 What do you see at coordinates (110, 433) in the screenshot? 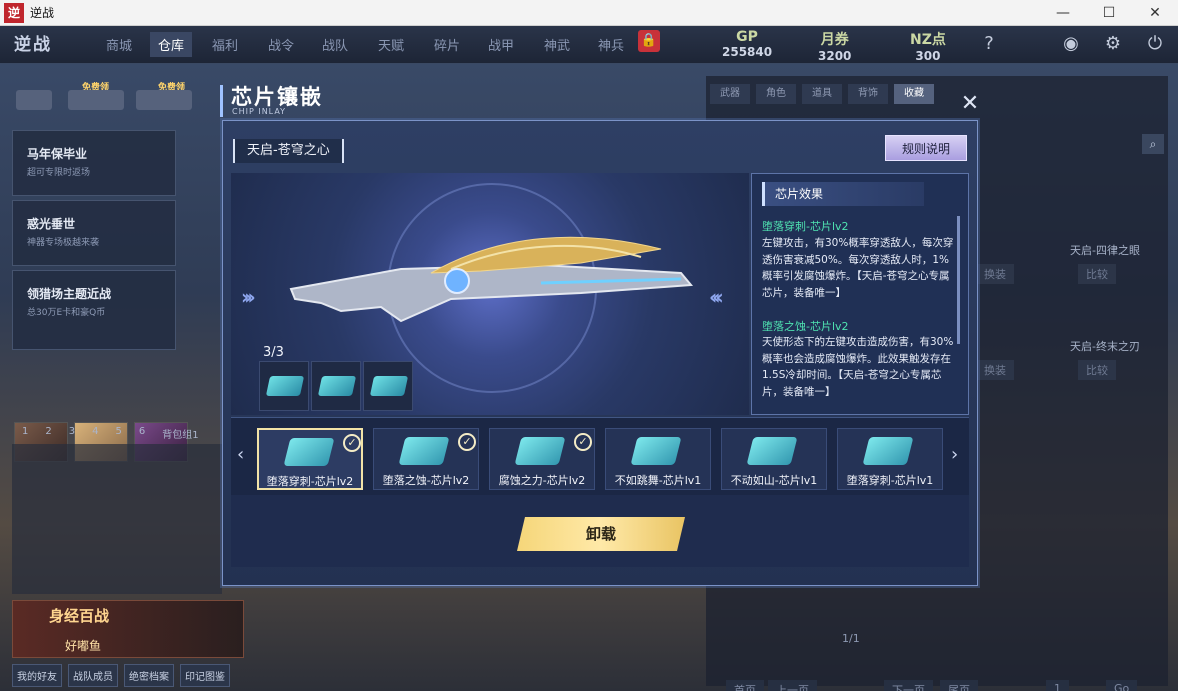
I see `loadout-slots: 1 2 3 4 5 6 背包组1` at bounding box center [110, 433].